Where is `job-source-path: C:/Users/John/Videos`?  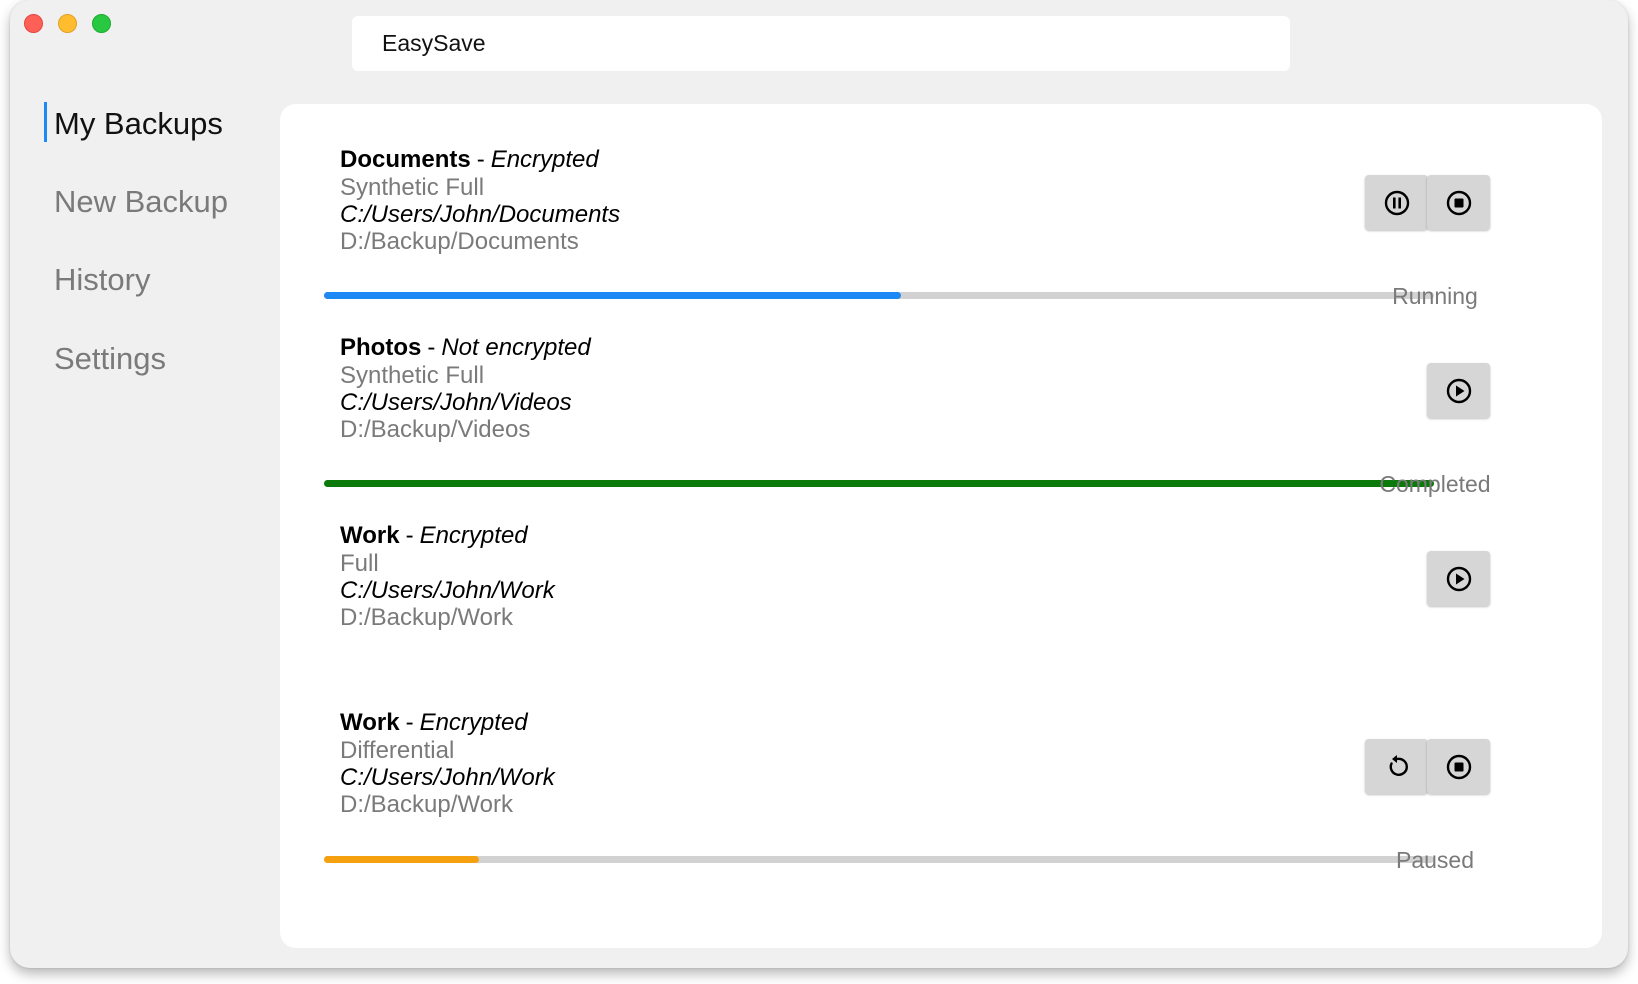 job-source-path: C:/Users/John/Videos is located at coordinates (456, 402).